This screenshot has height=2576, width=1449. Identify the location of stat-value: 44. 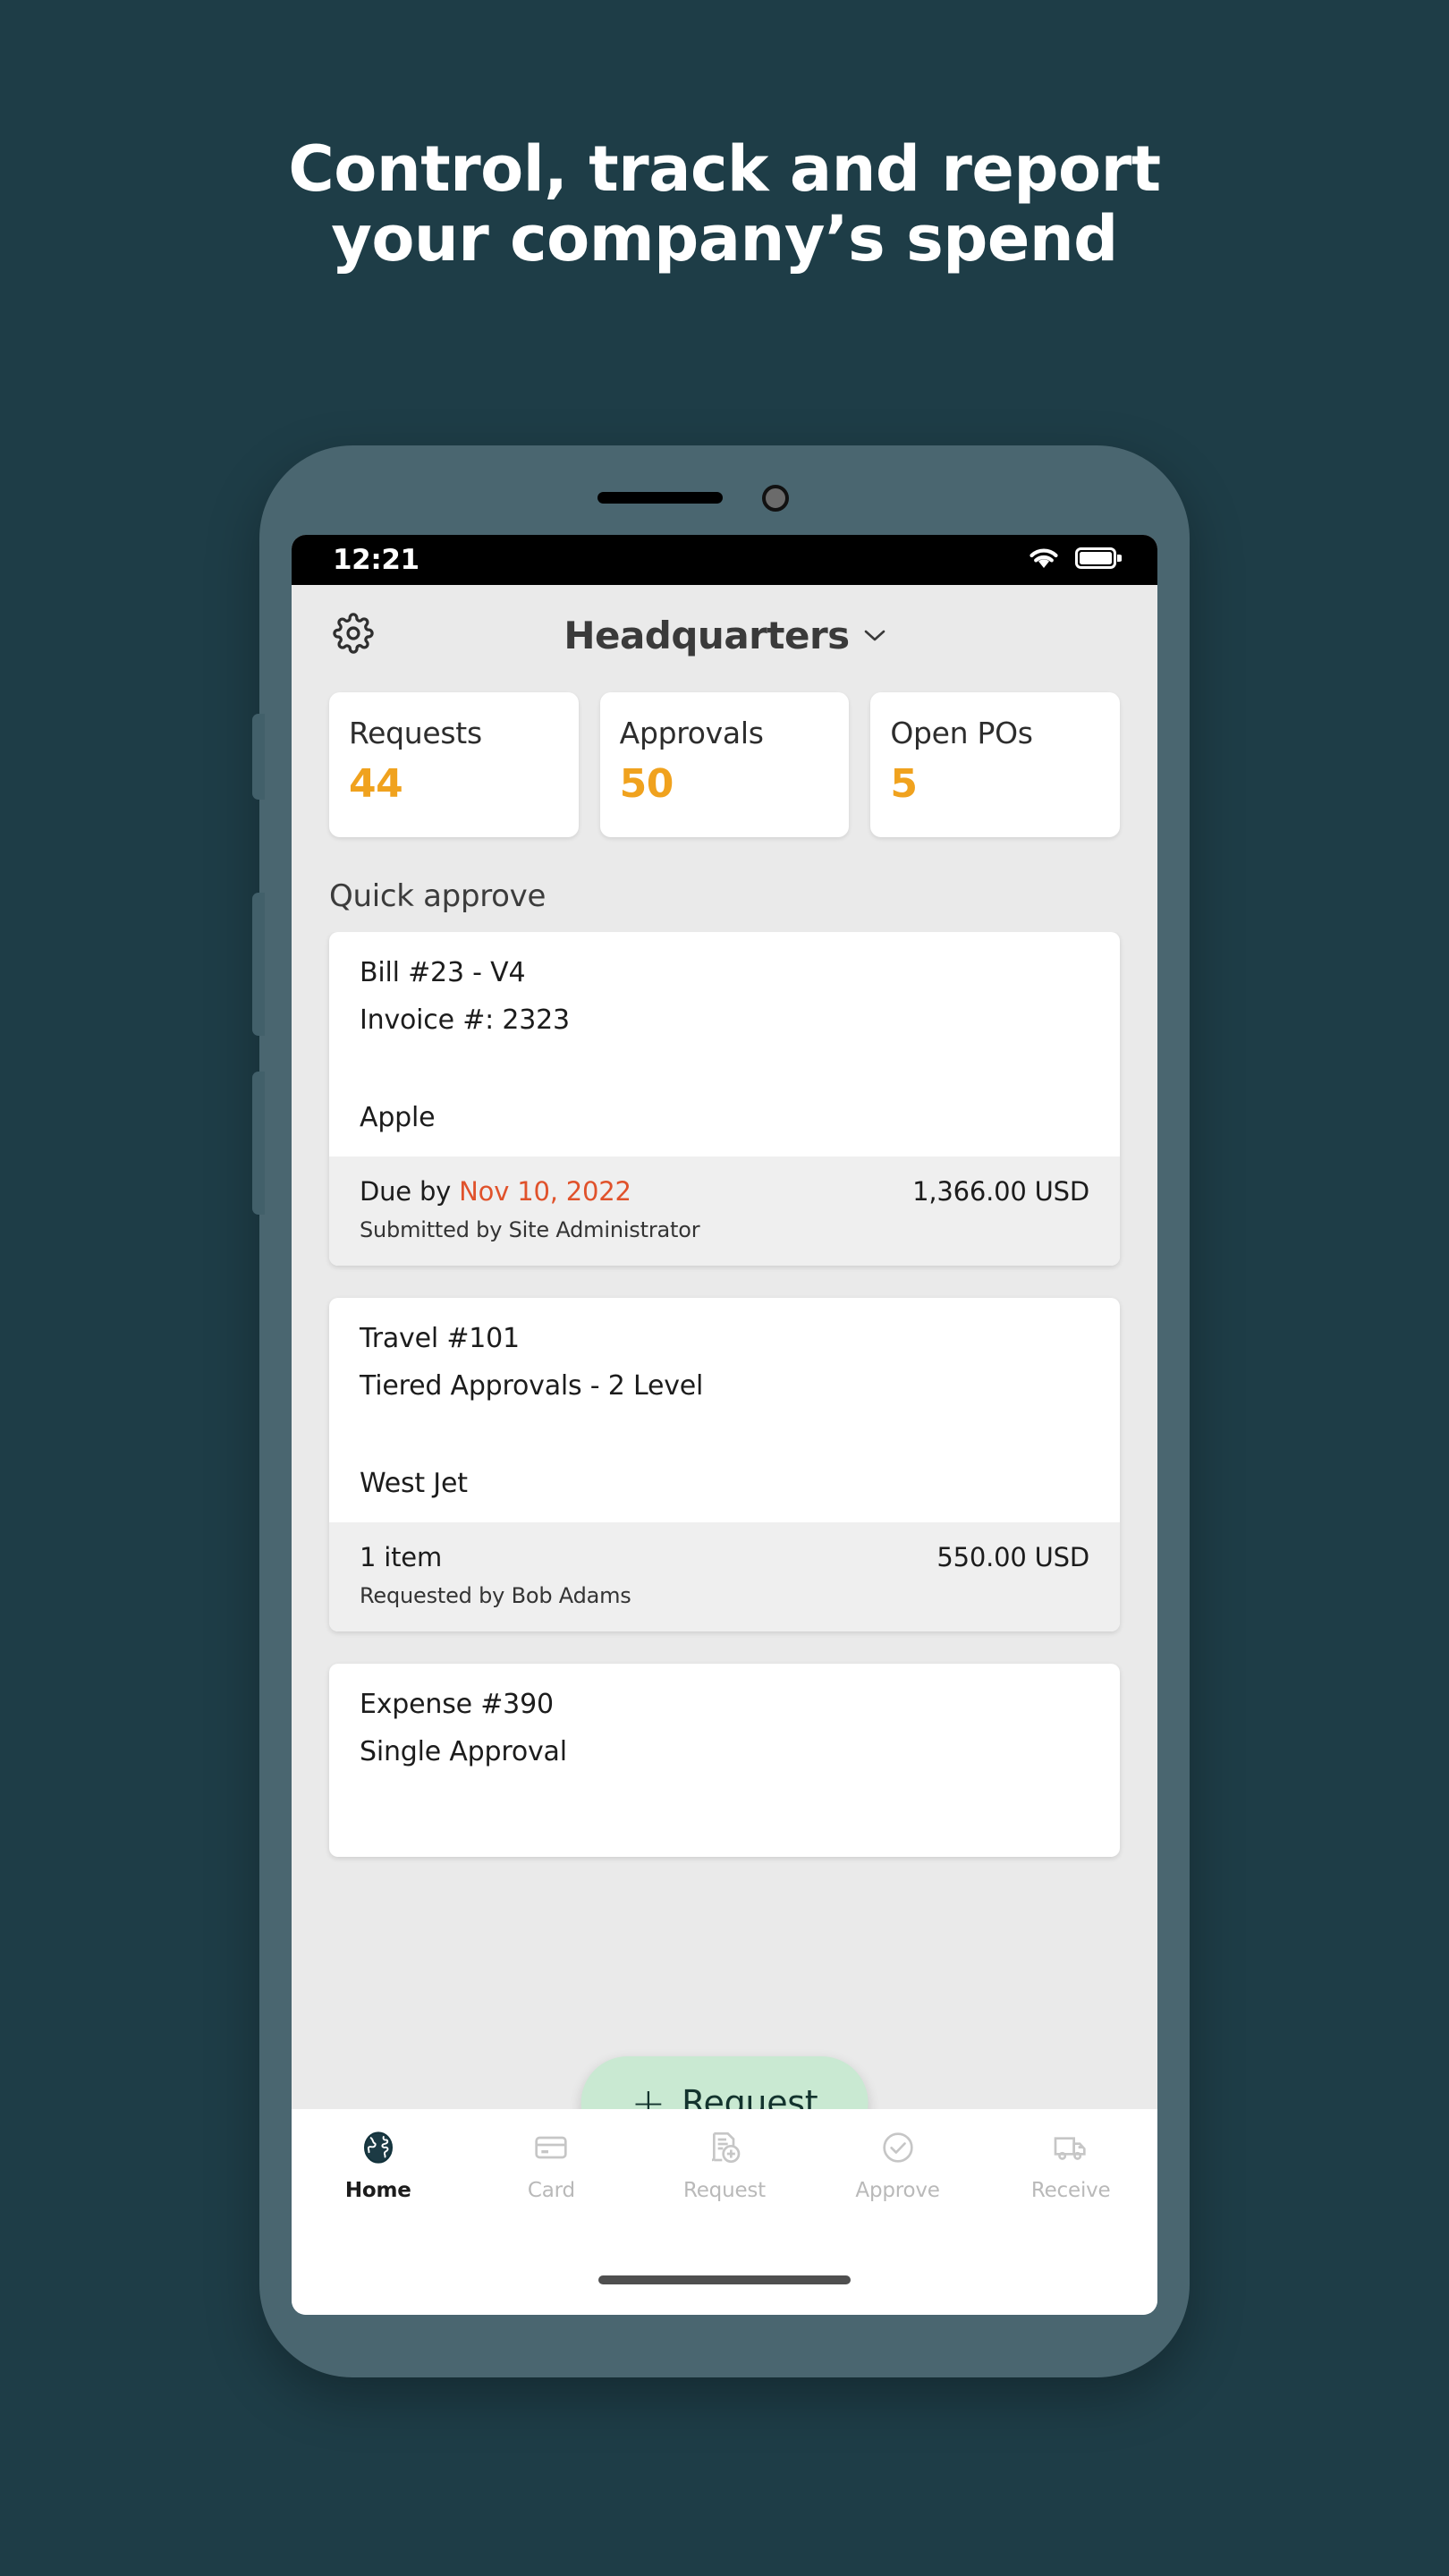
(376, 784).